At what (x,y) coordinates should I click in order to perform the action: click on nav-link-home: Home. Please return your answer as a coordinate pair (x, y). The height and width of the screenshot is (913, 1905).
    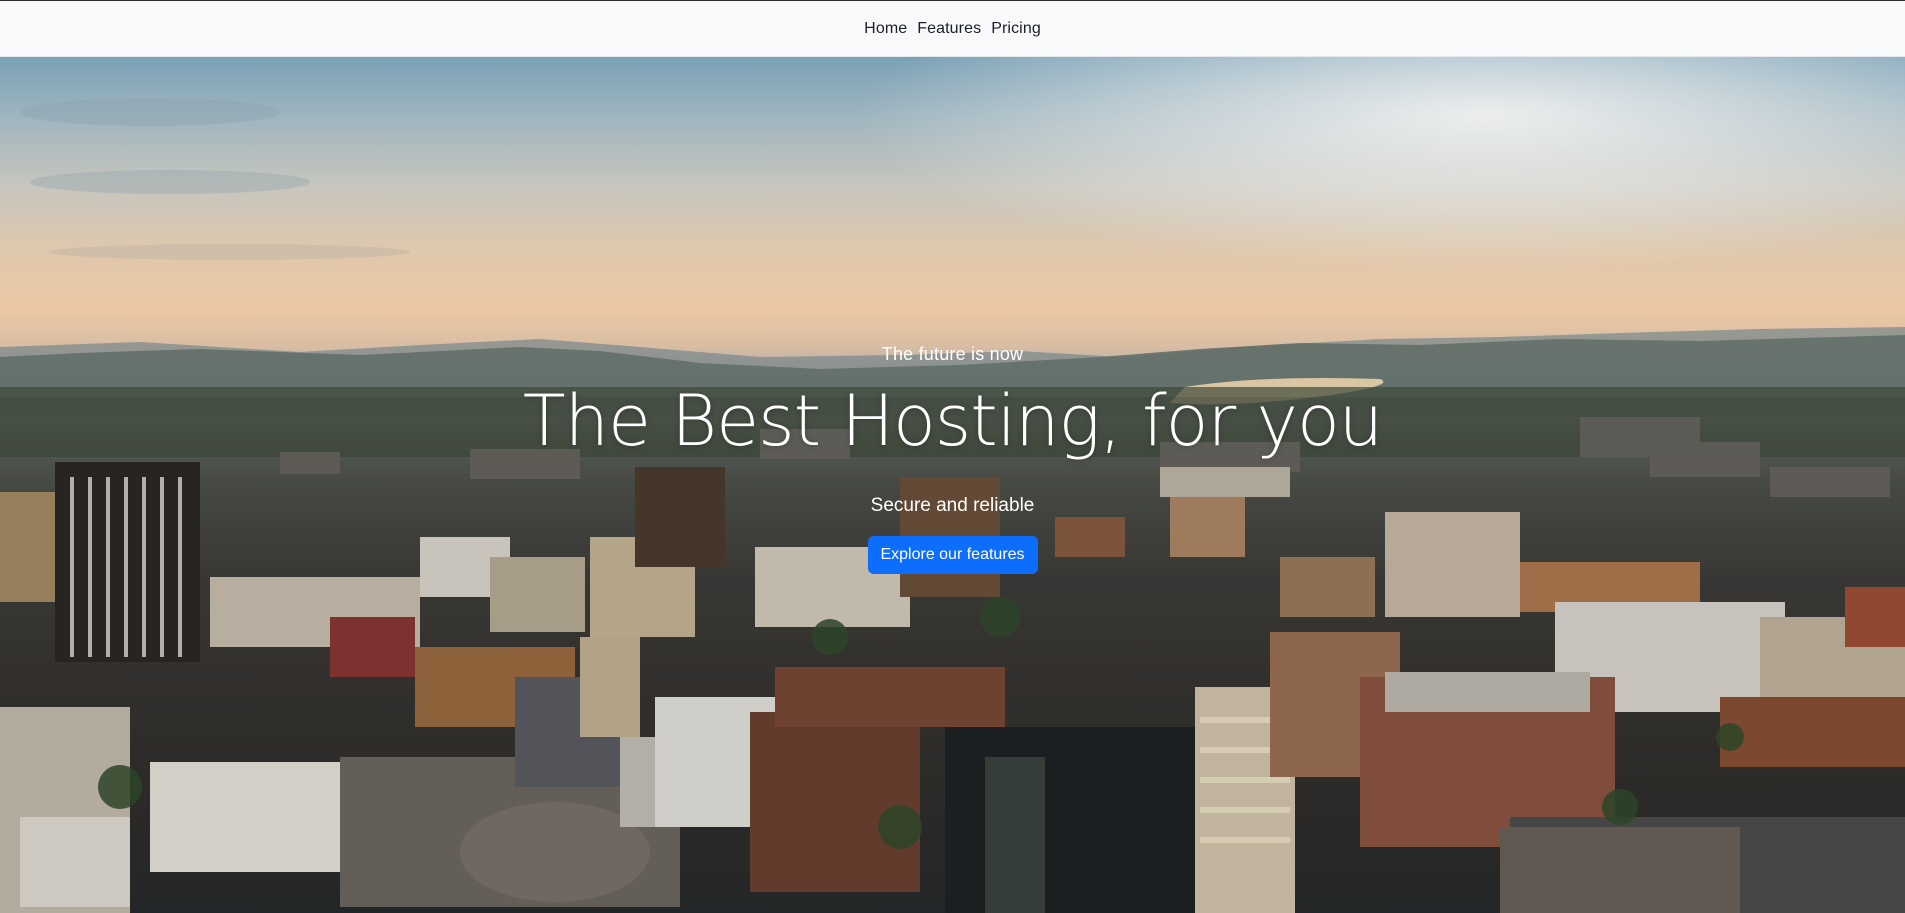
    Looking at the image, I should click on (885, 29).